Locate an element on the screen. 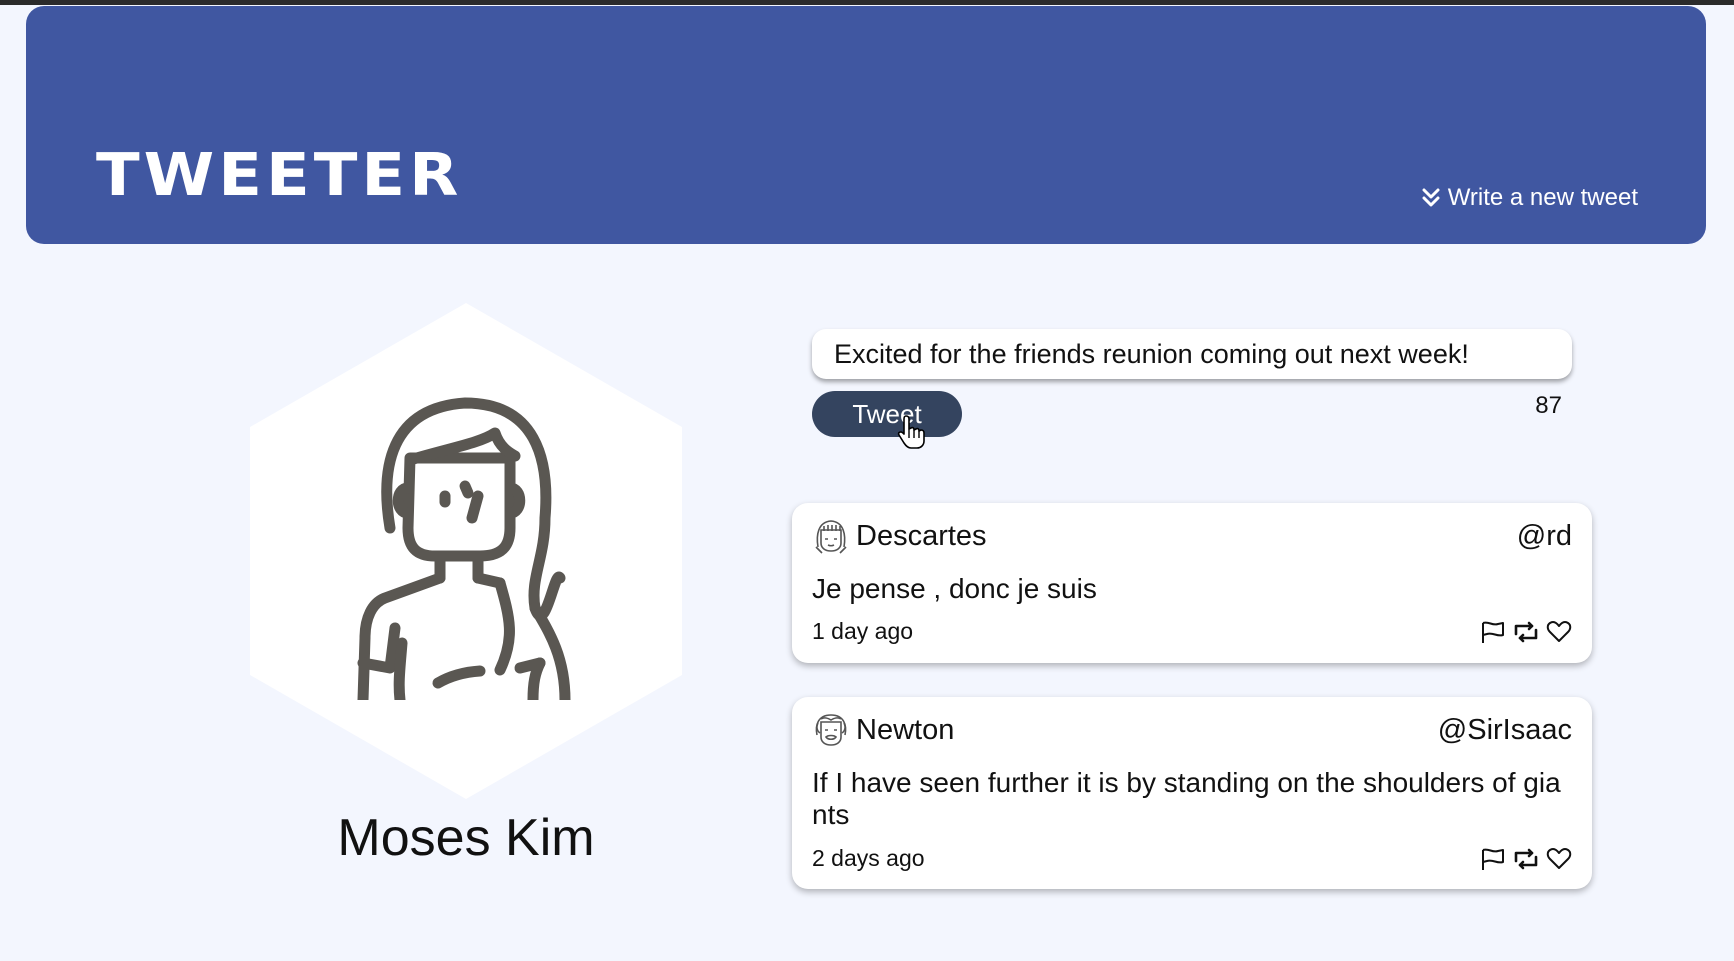  tweet-author: Descartes is located at coordinates (899, 536).